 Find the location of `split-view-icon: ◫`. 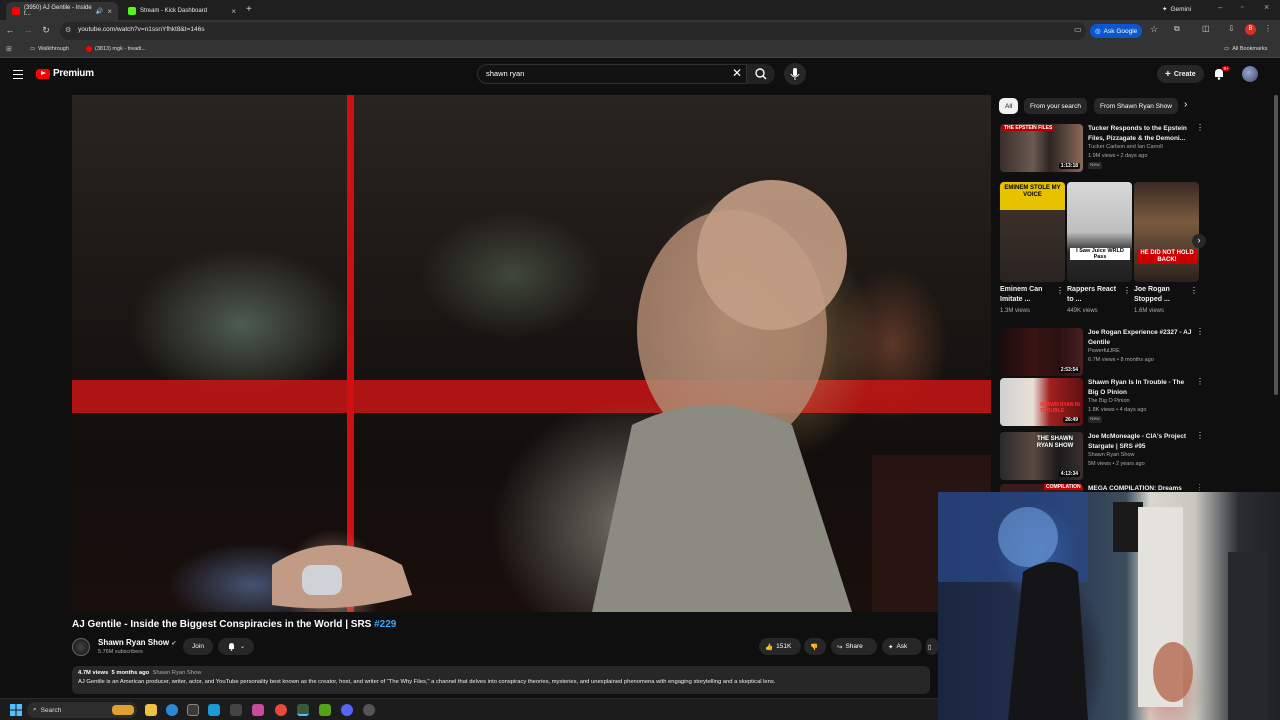

split-view-icon: ◫ is located at coordinates (1206, 28).